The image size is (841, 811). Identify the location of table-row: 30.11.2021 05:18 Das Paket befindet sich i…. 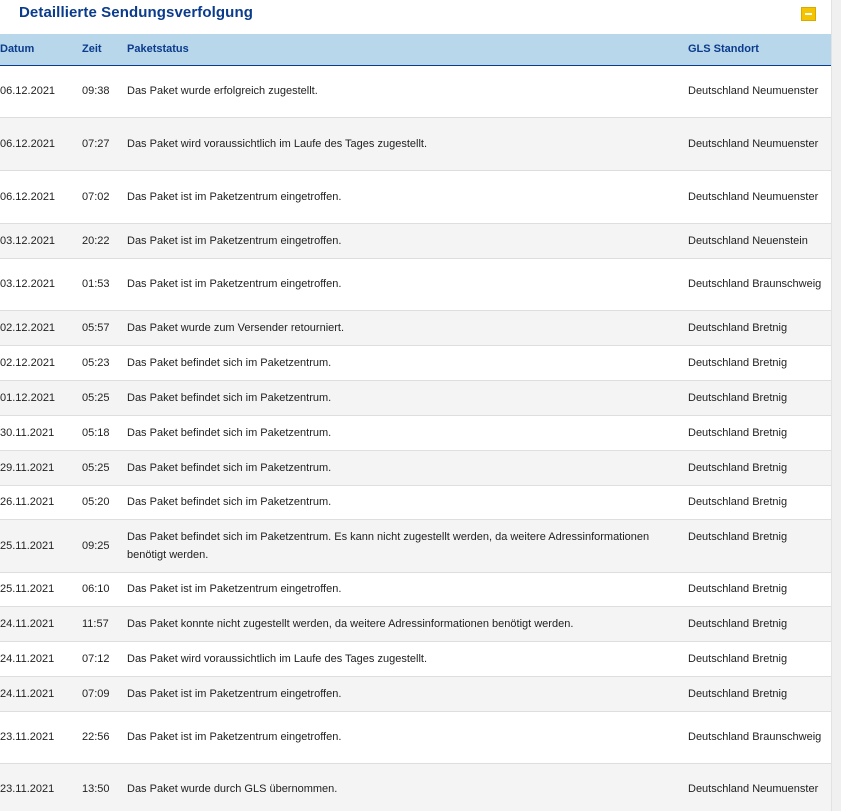
(415, 433).